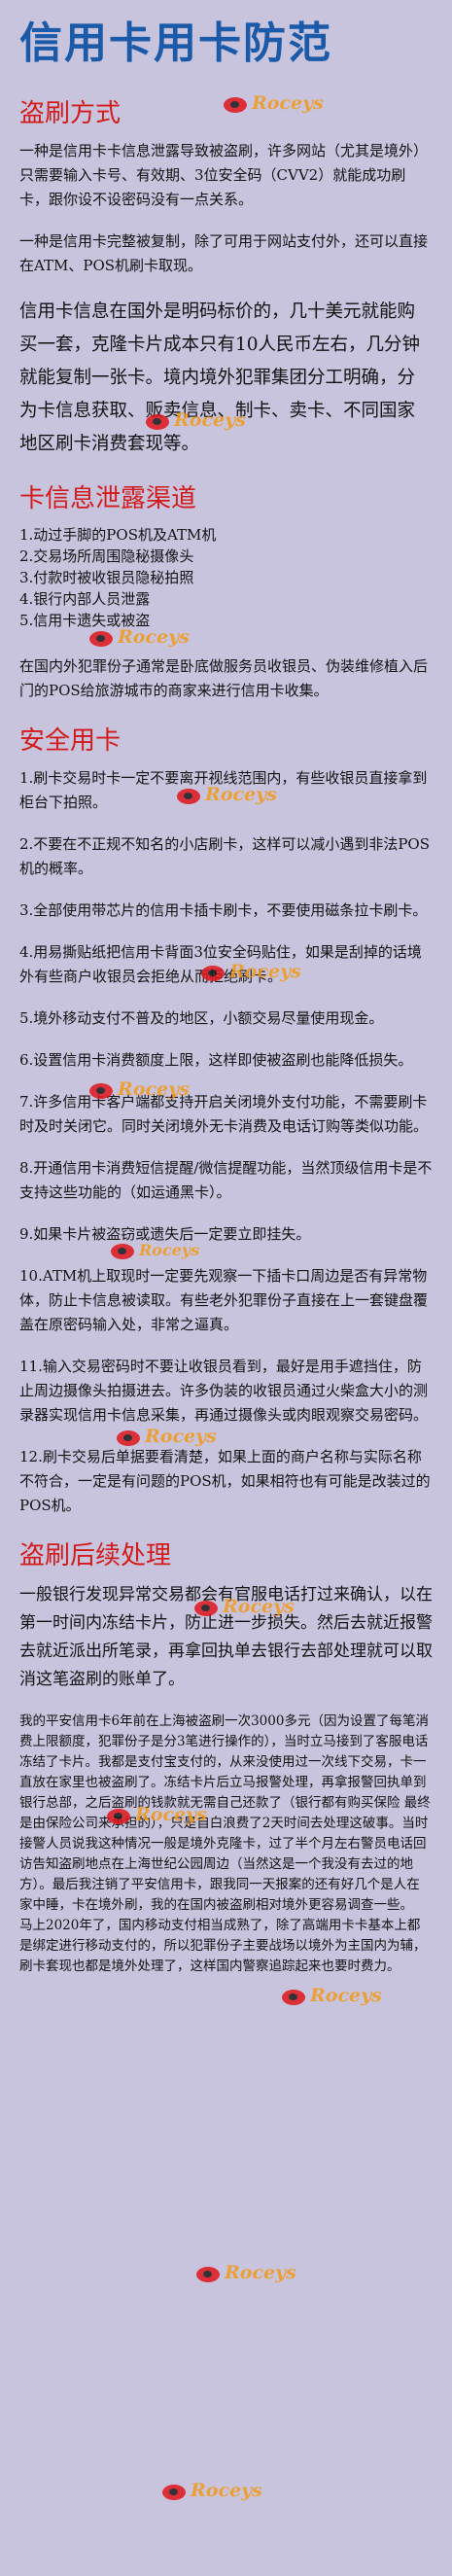 The width and height of the screenshot is (452, 2576). What do you see at coordinates (70, 741) in the screenshot?
I see `section-heading-safe-usage: 安全用卡` at bounding box center [70, 741].